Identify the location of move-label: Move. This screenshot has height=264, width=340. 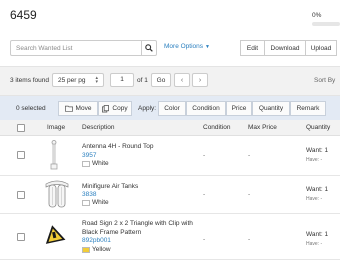
(83, 108).